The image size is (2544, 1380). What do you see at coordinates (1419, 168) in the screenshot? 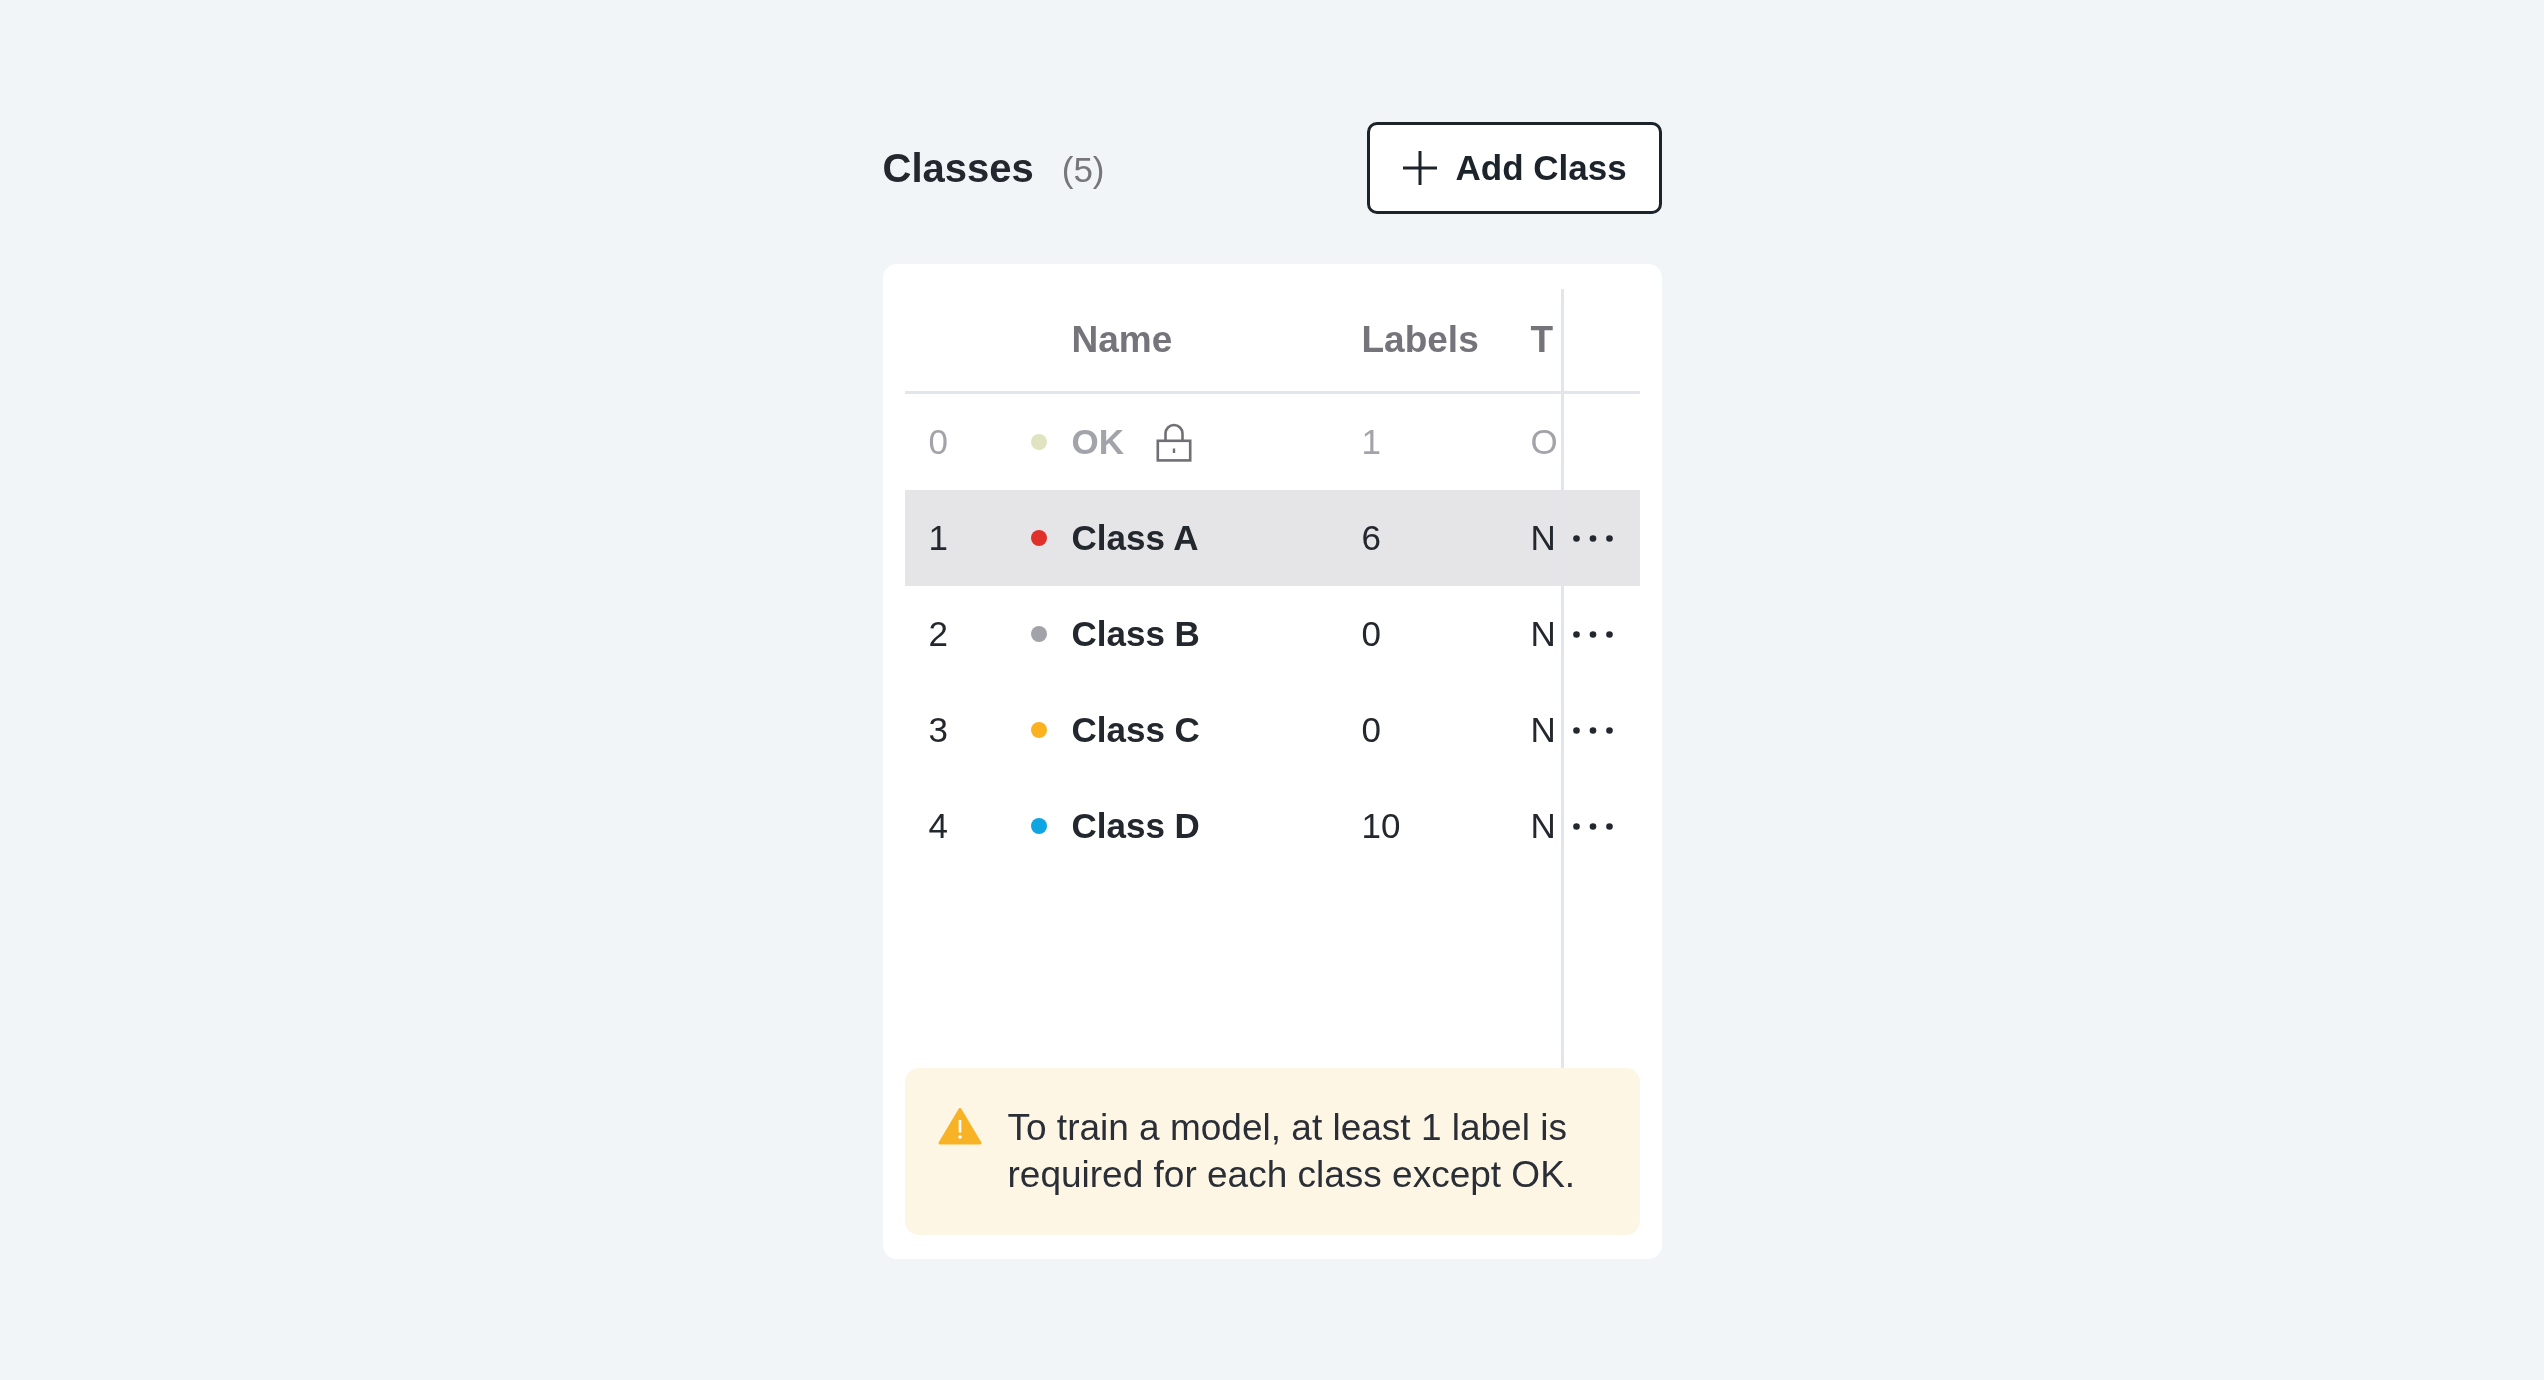
I see `plus-icon` at bounding box center [1419, 168].